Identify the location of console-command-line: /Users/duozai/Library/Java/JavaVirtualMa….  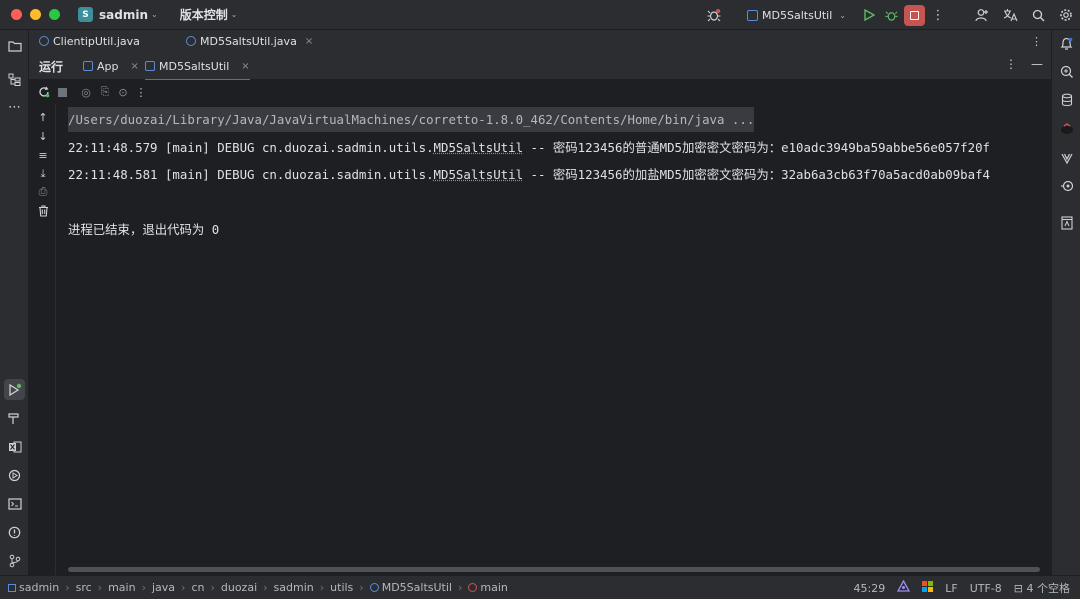
(411, 119).